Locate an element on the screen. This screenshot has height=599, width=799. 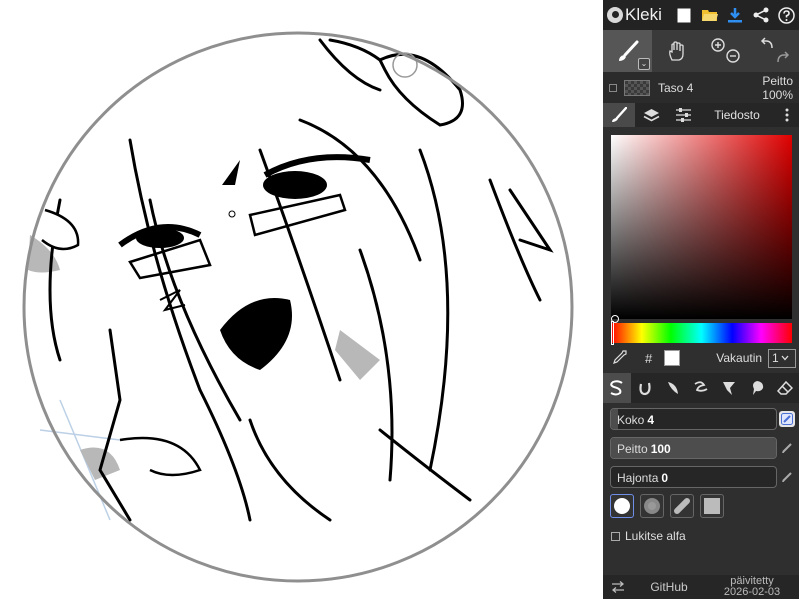
open-folder-icon is located at coordinates (709, 15).